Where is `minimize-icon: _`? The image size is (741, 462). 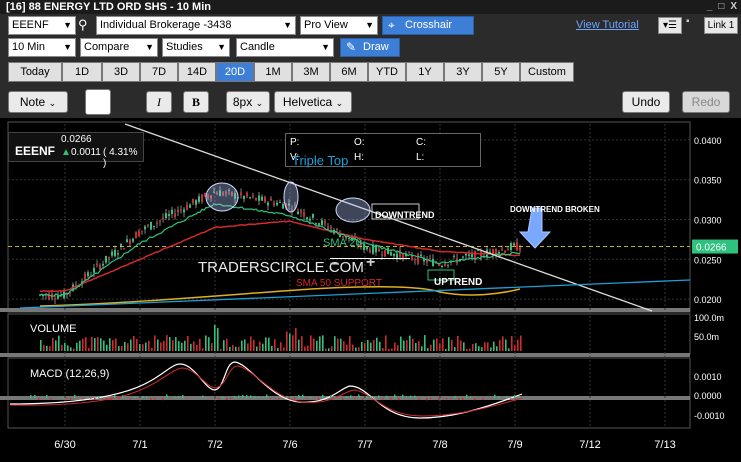
minimize-icon: _ is located at coordinates (710, 7).